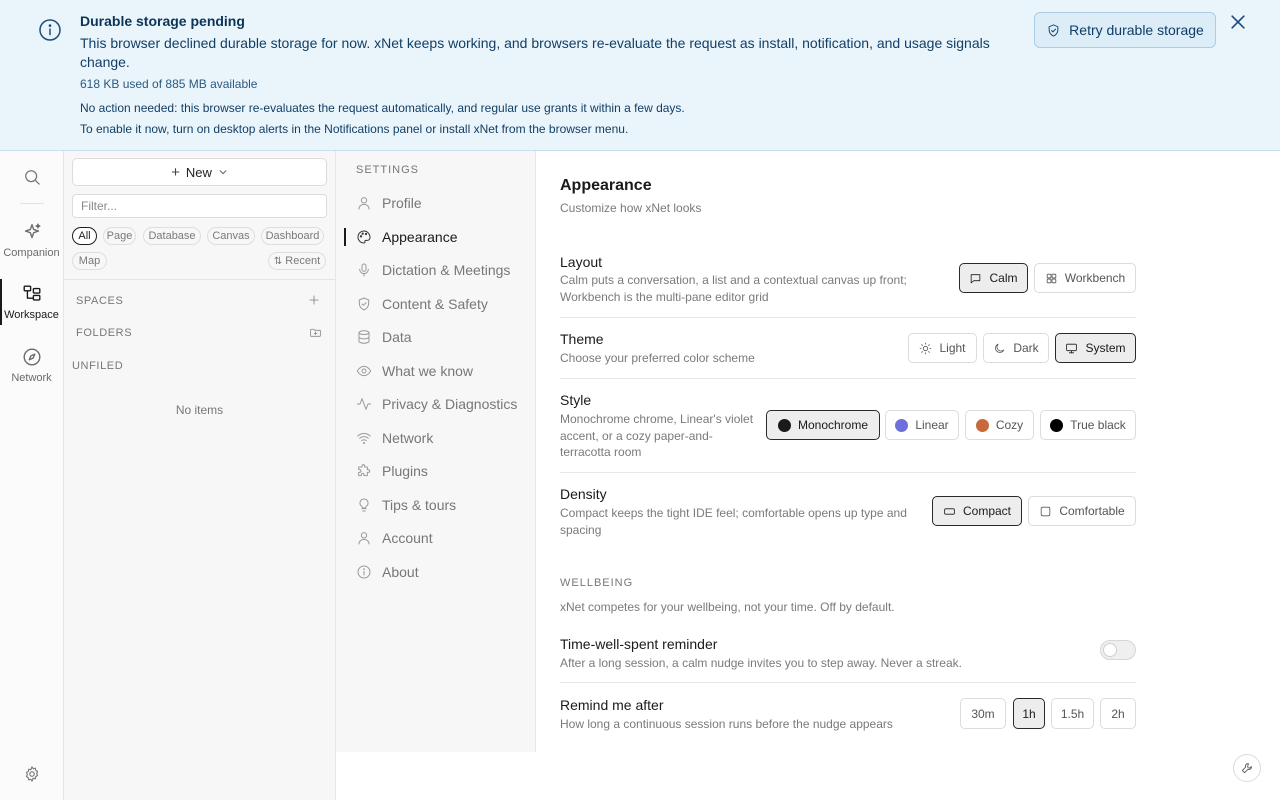  What do you see at coordinates (833, 425) in the screenshot?
I see `style-option-monochrome-label: Monochrome` at bounding box center [833, 425].